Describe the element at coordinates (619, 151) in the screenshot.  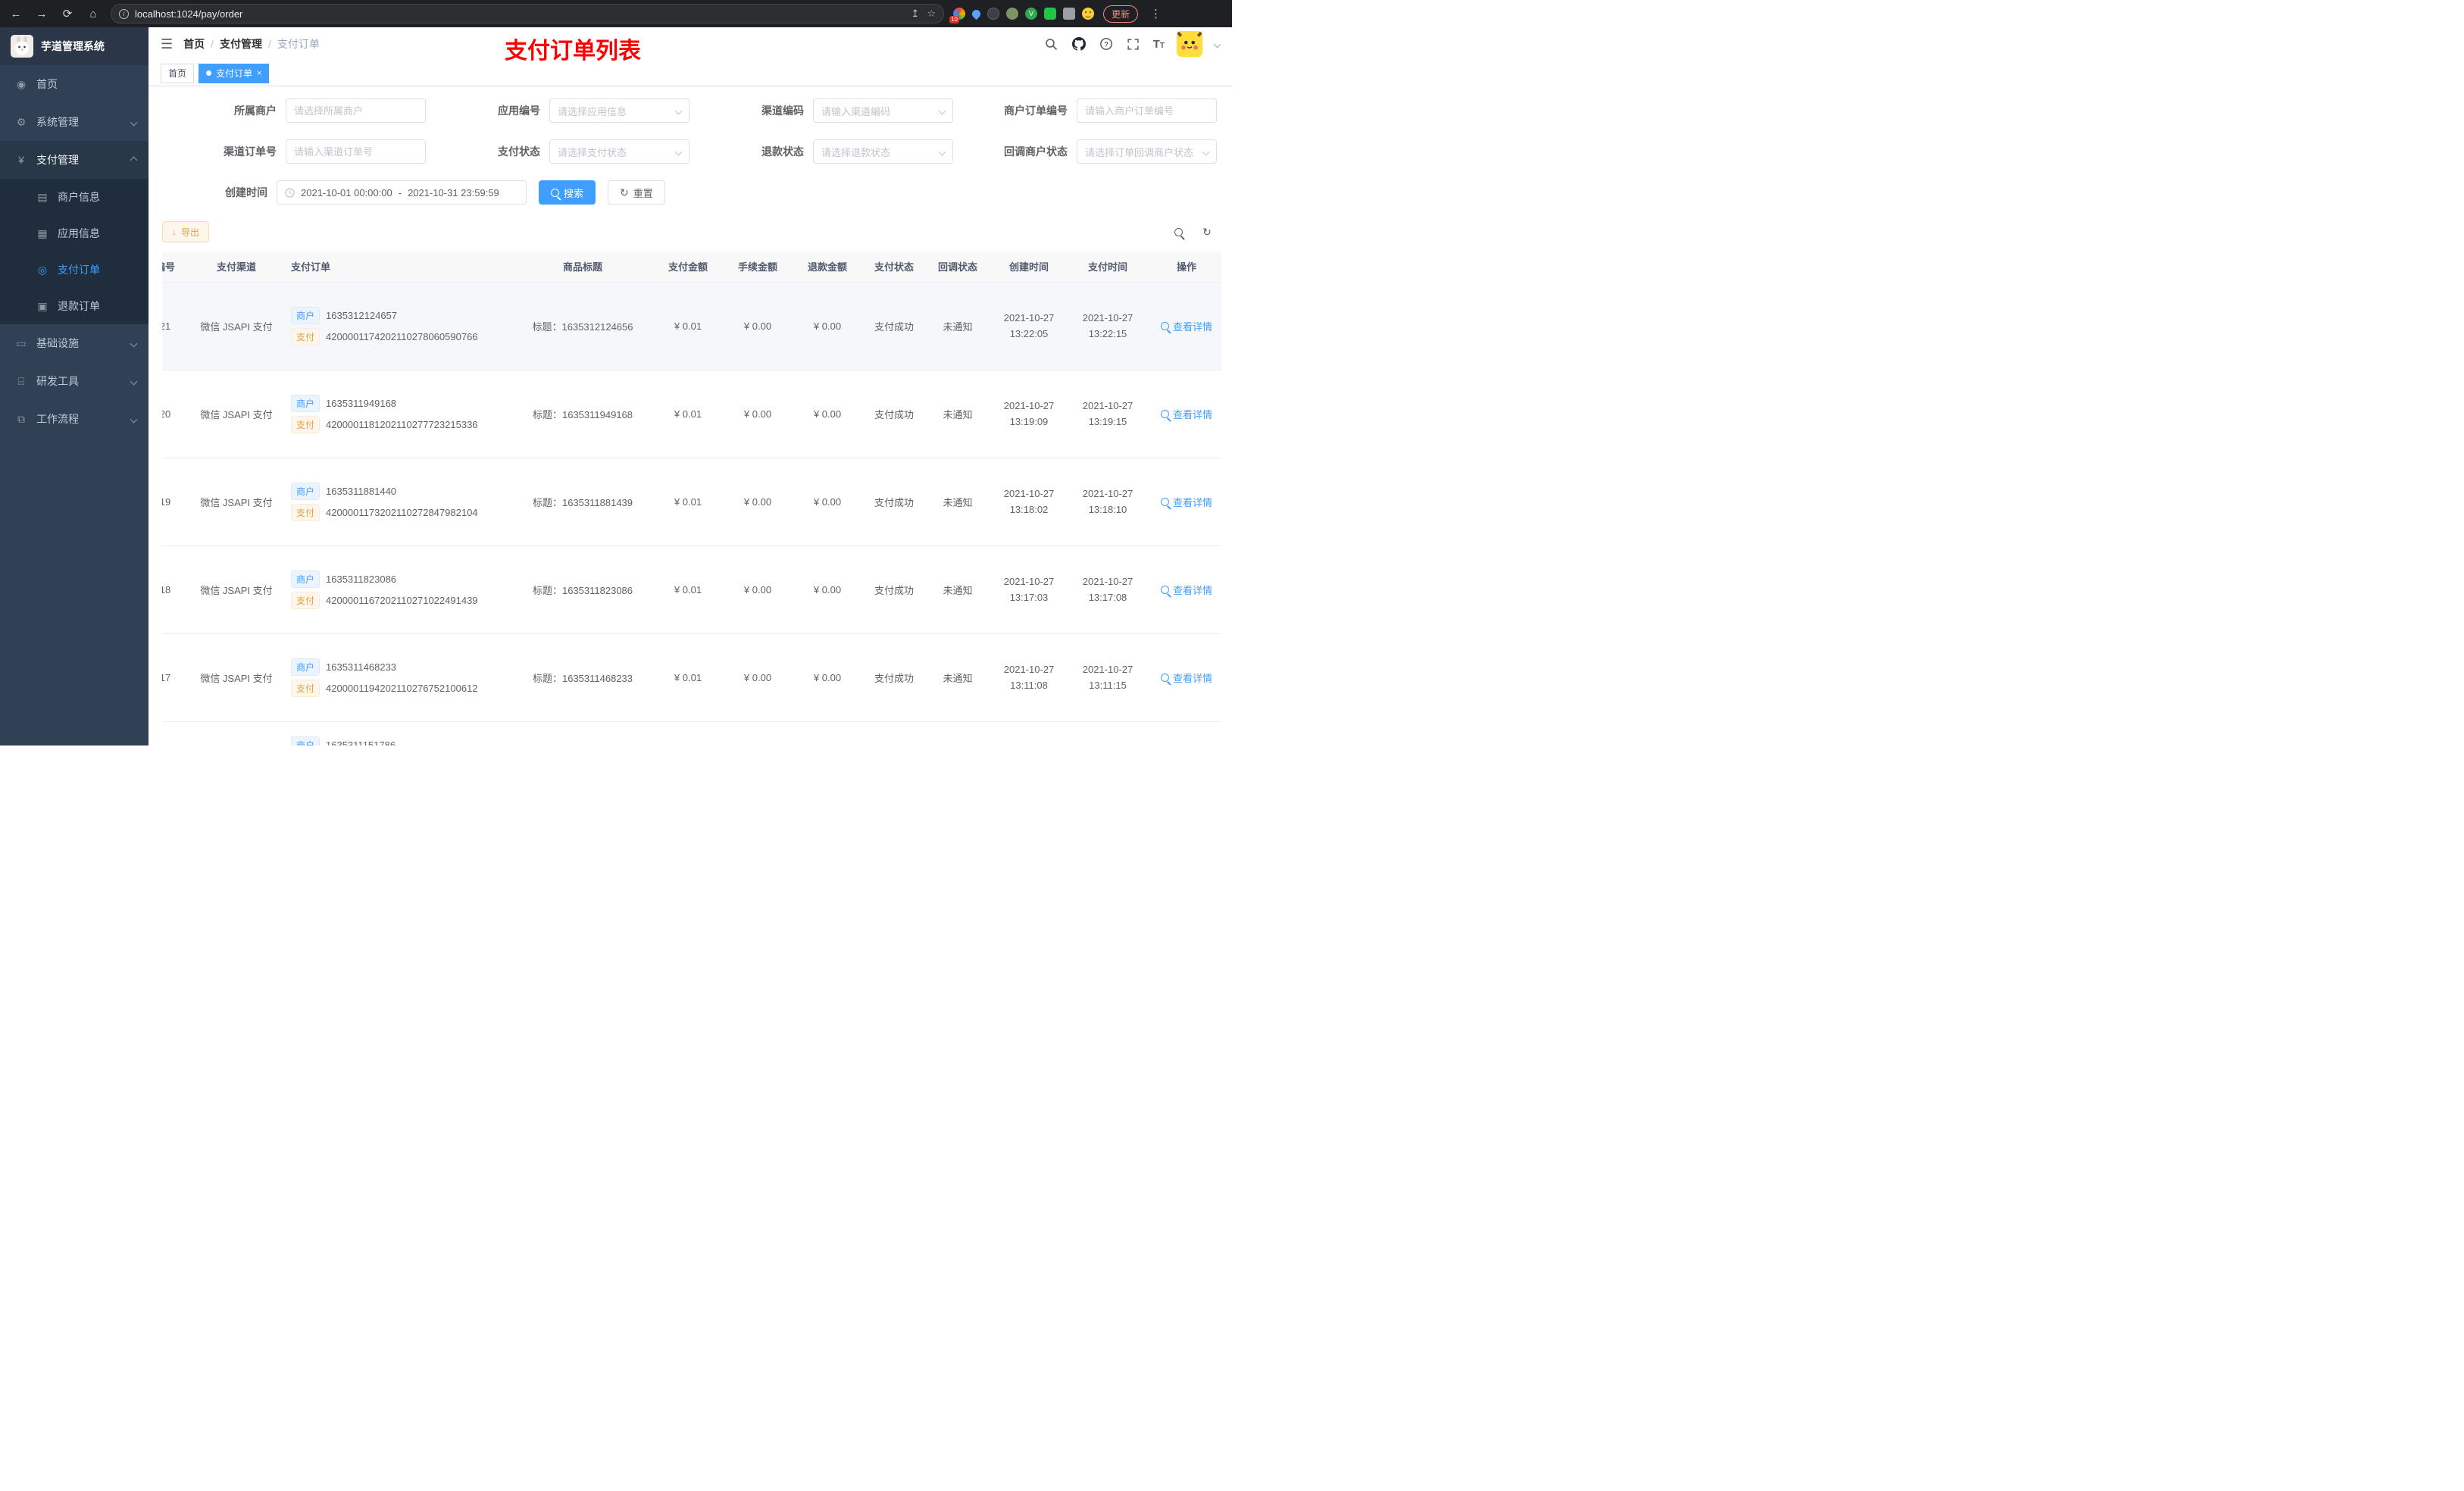
I see `pay-status-select: 请选择支付状态` at that location.